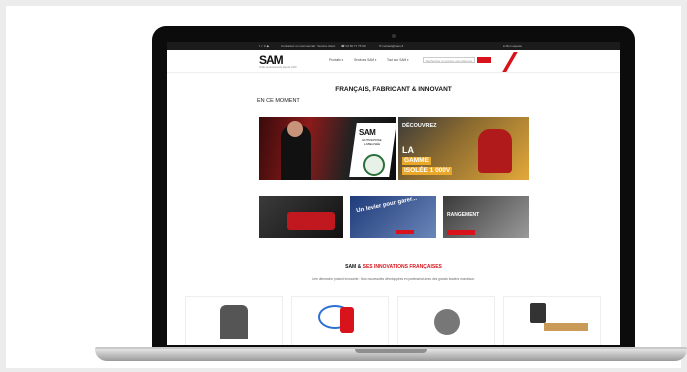 This screenshot has width=687, height=372. I want to click on label-badge-icon, so click(374, 165).